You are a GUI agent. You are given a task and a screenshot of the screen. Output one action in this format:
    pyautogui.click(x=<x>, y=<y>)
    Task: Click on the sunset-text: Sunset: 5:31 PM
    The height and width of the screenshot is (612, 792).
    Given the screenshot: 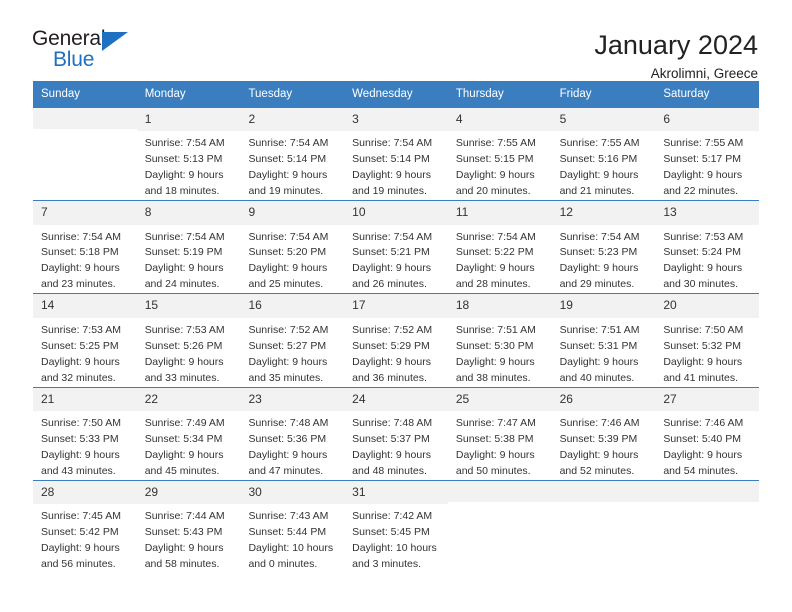 What is the action you would take?
    pyautogui.click(x=598, y=345)
    